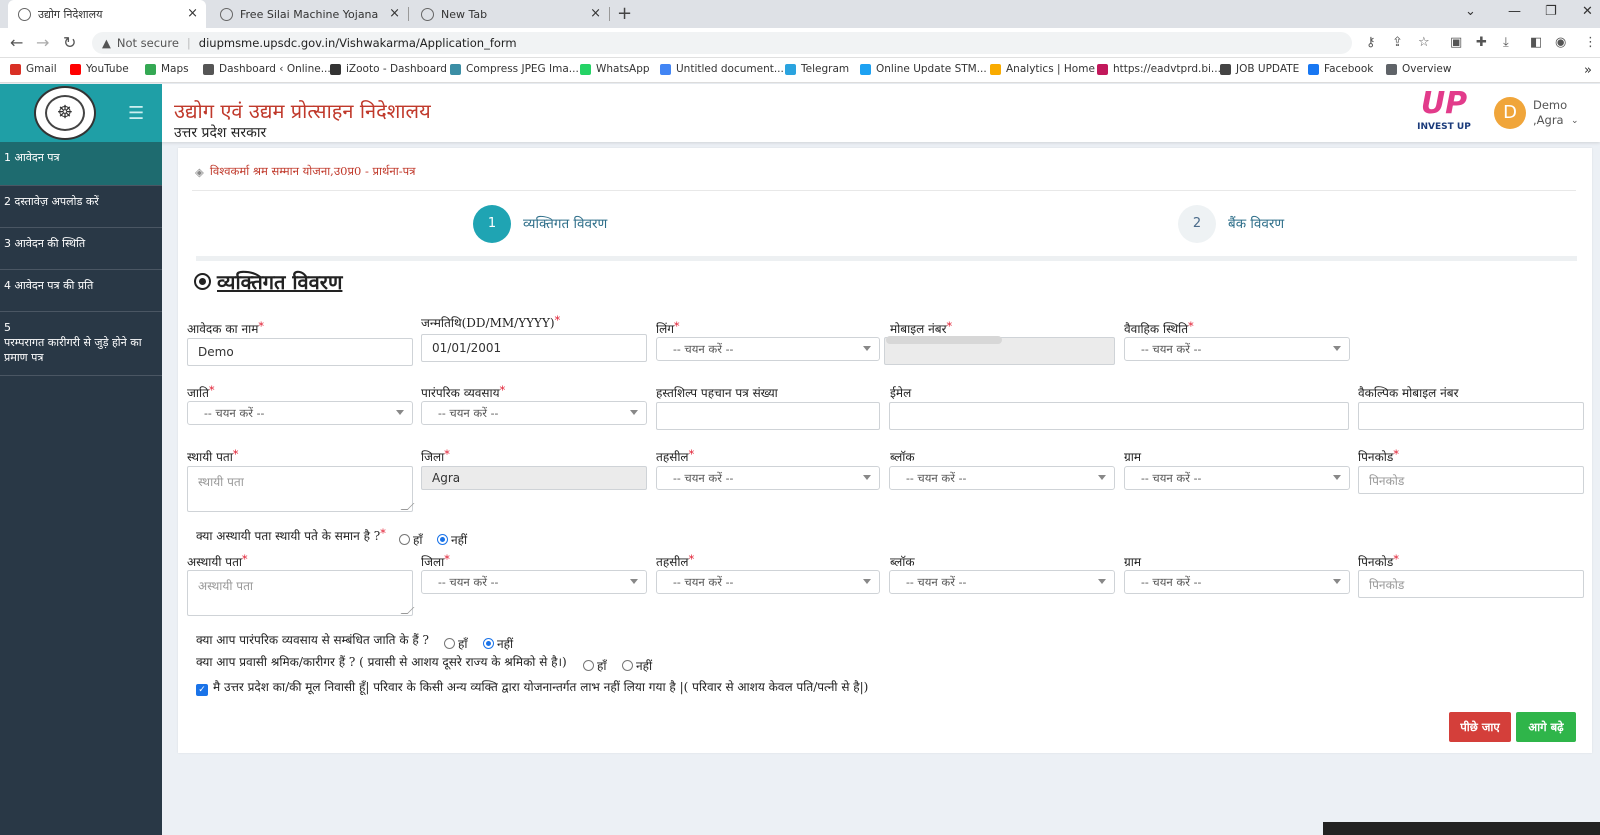  Describe the element at coordinates (1002, 582) in the screenshot. I see `temp-block-select: -- चयन करें --` at that location.